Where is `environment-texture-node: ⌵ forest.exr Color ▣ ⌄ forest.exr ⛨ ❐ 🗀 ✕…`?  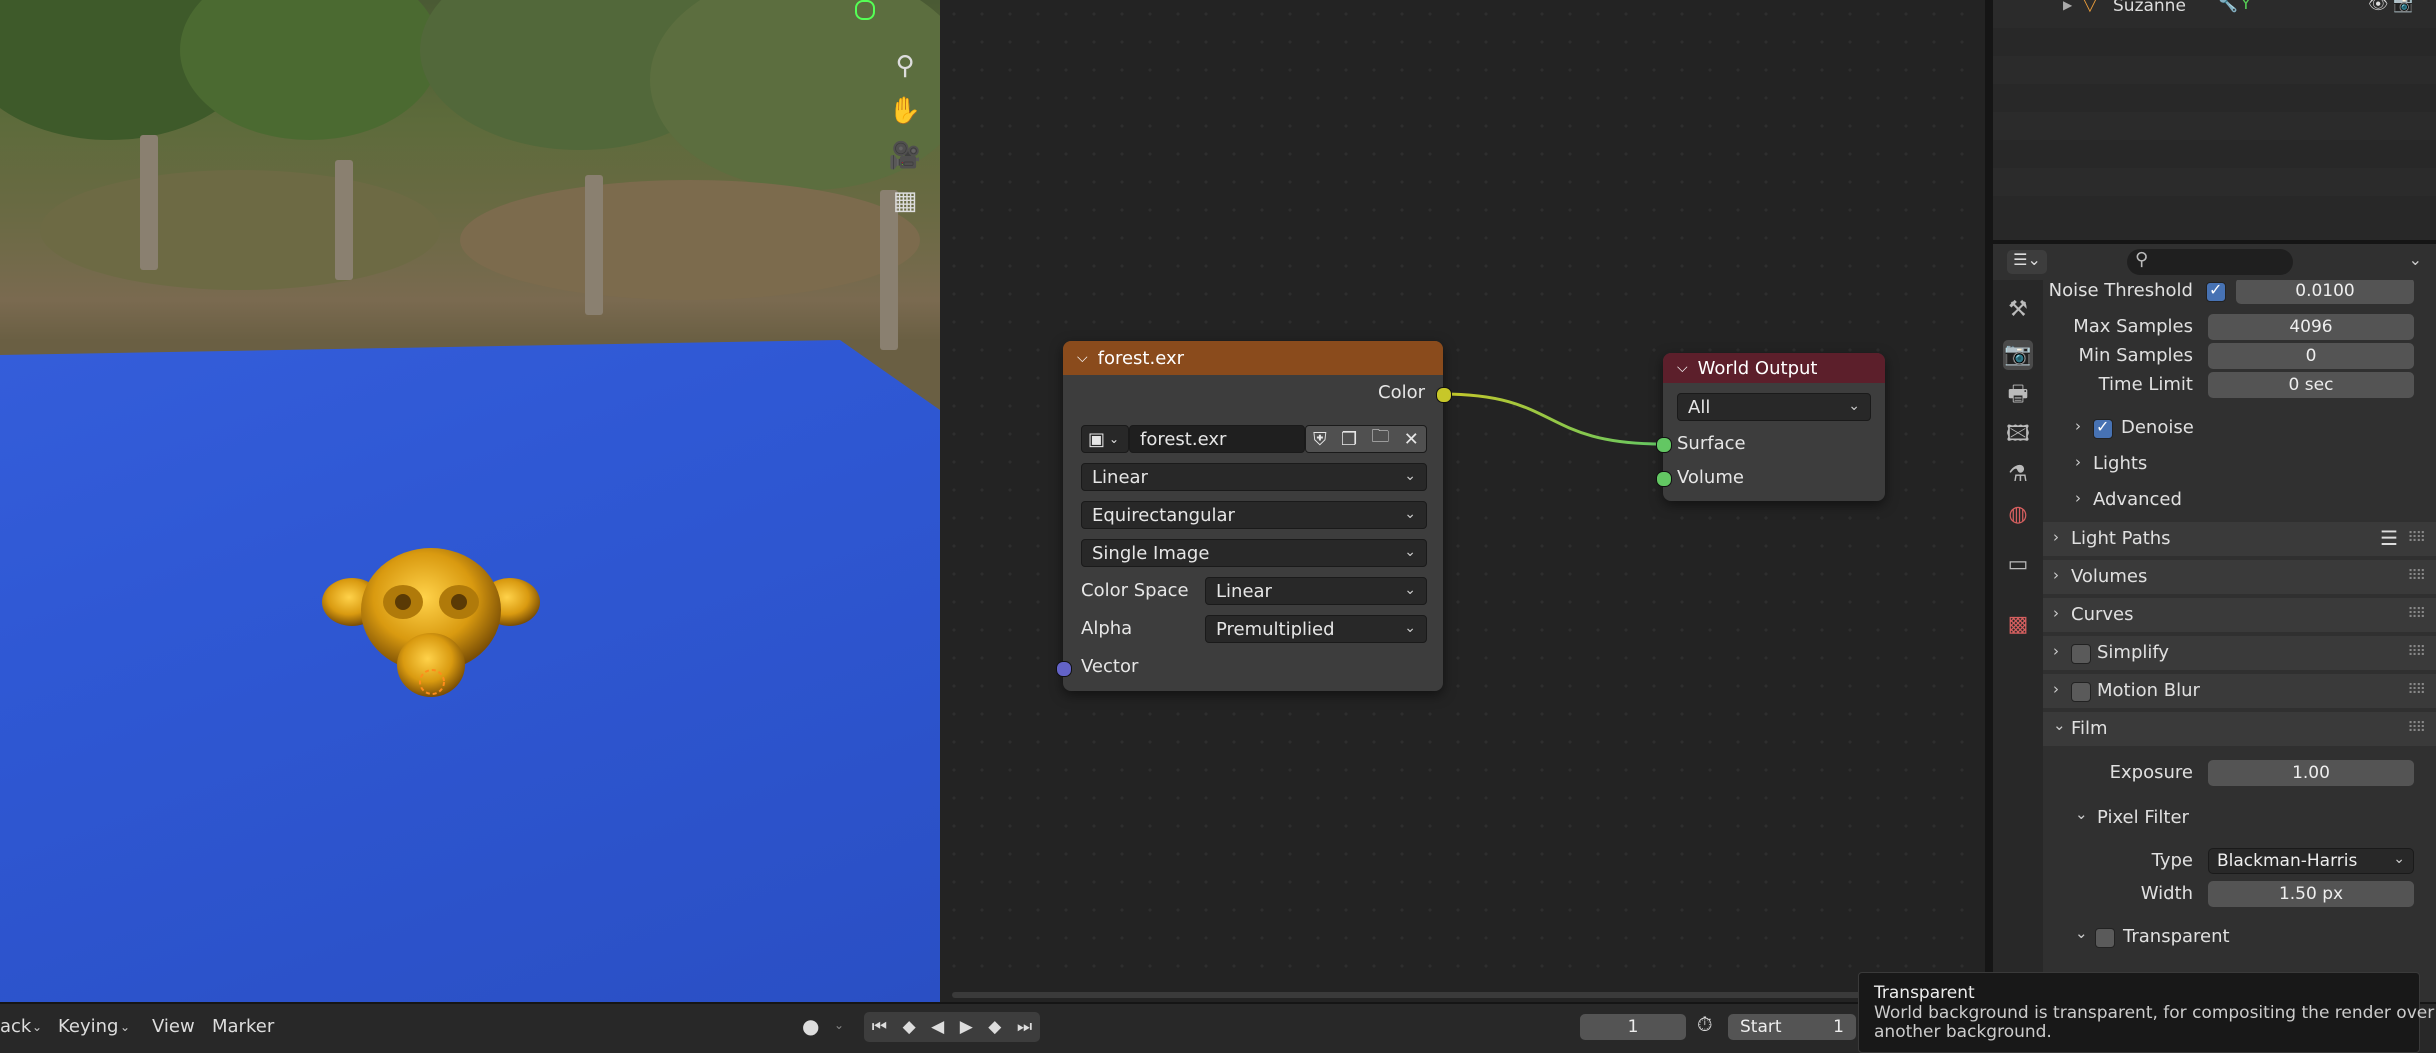 environment-texture-node: ⌵ forest.exr Color ▣ ⌄ forest.exr ⛨ ❐ 🗀 ✕… is located at coordinates (1253, 516).